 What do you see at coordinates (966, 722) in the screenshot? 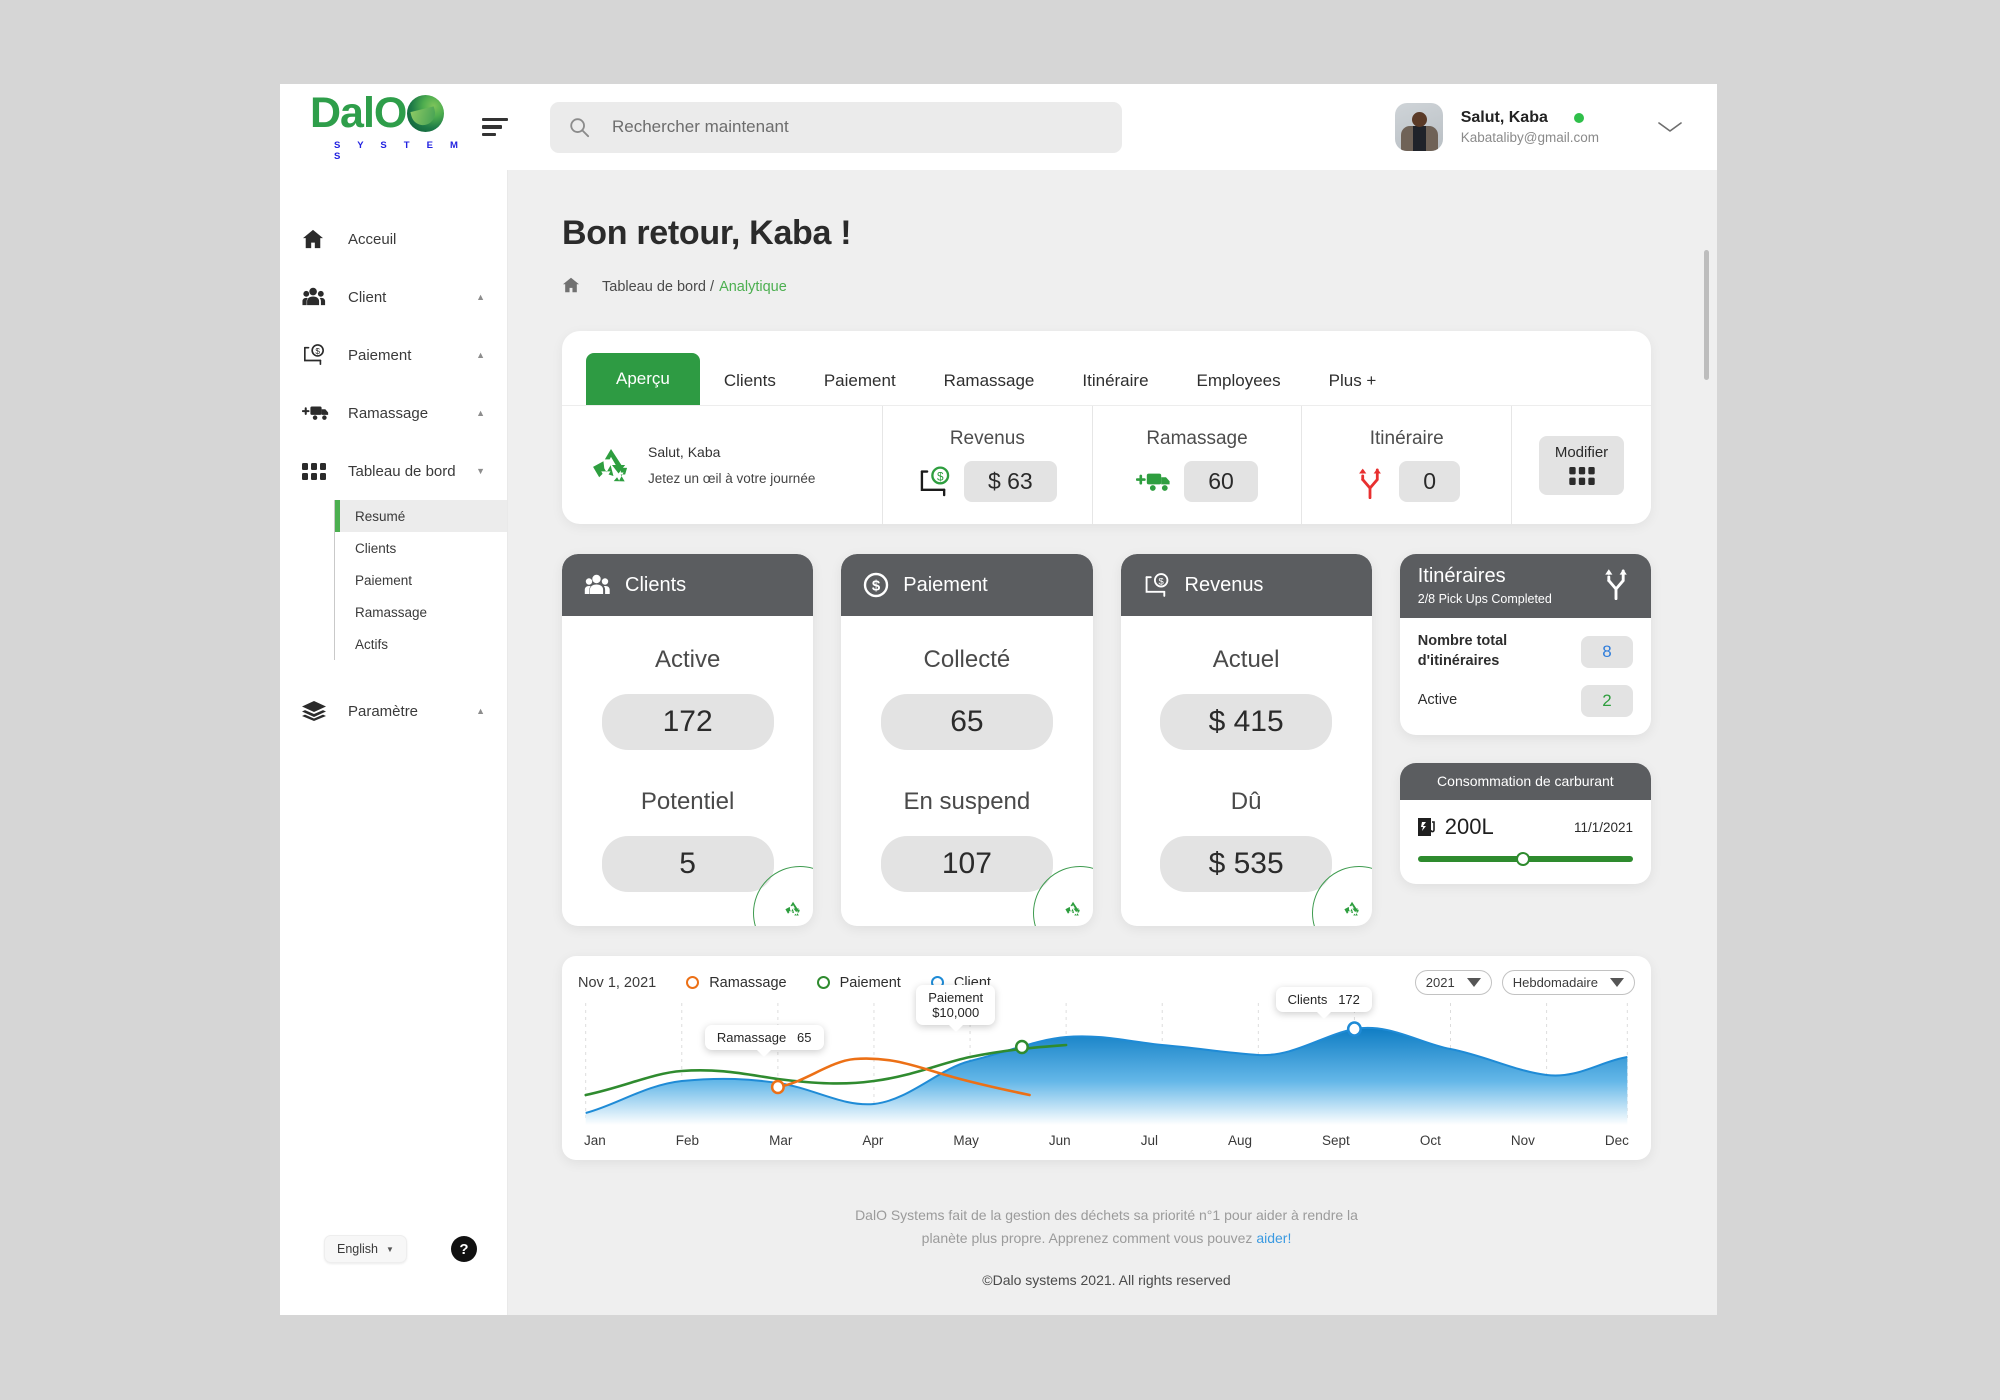
I see `card-row-value: 65` at bounding box center [966, 722].